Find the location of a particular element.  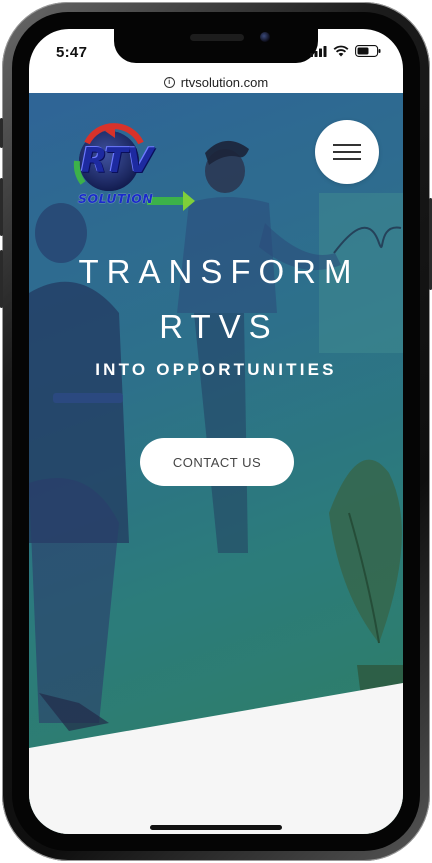

address-bar: i rtvsolution.com is located at coordinates (216, 82).